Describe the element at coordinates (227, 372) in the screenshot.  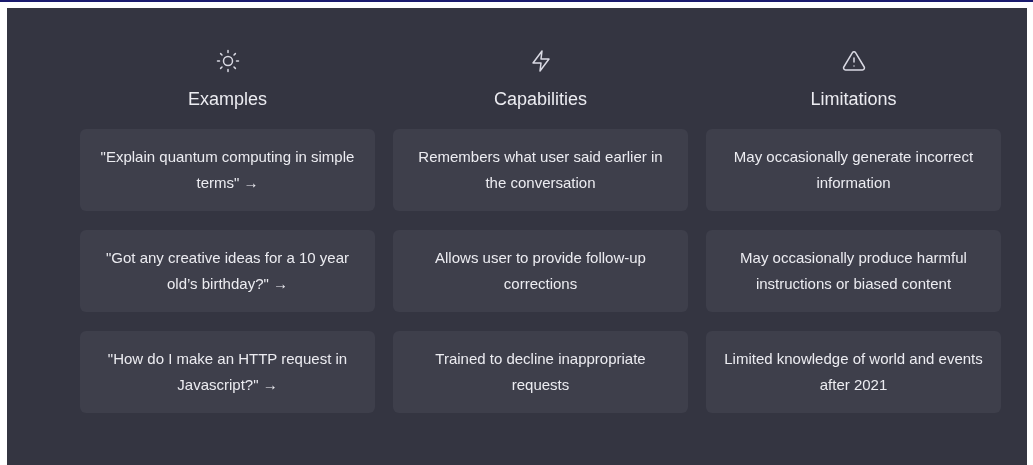
I see `example-prompt-button: "How do I make an HTTP request in Javascript?" →` at that location.